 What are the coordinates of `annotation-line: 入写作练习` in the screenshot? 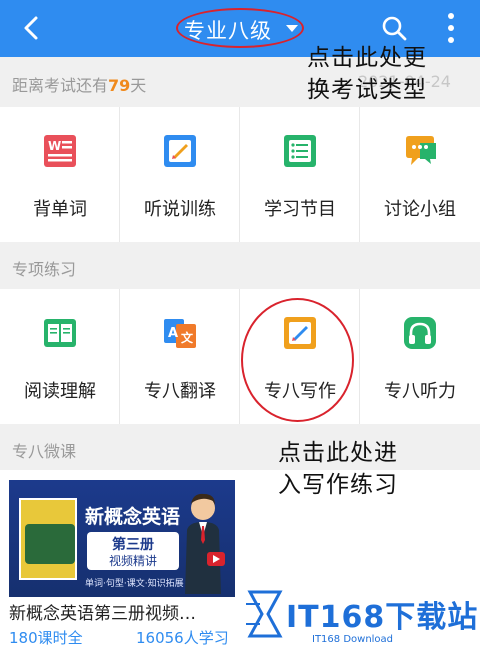 It's located at (338, 485).